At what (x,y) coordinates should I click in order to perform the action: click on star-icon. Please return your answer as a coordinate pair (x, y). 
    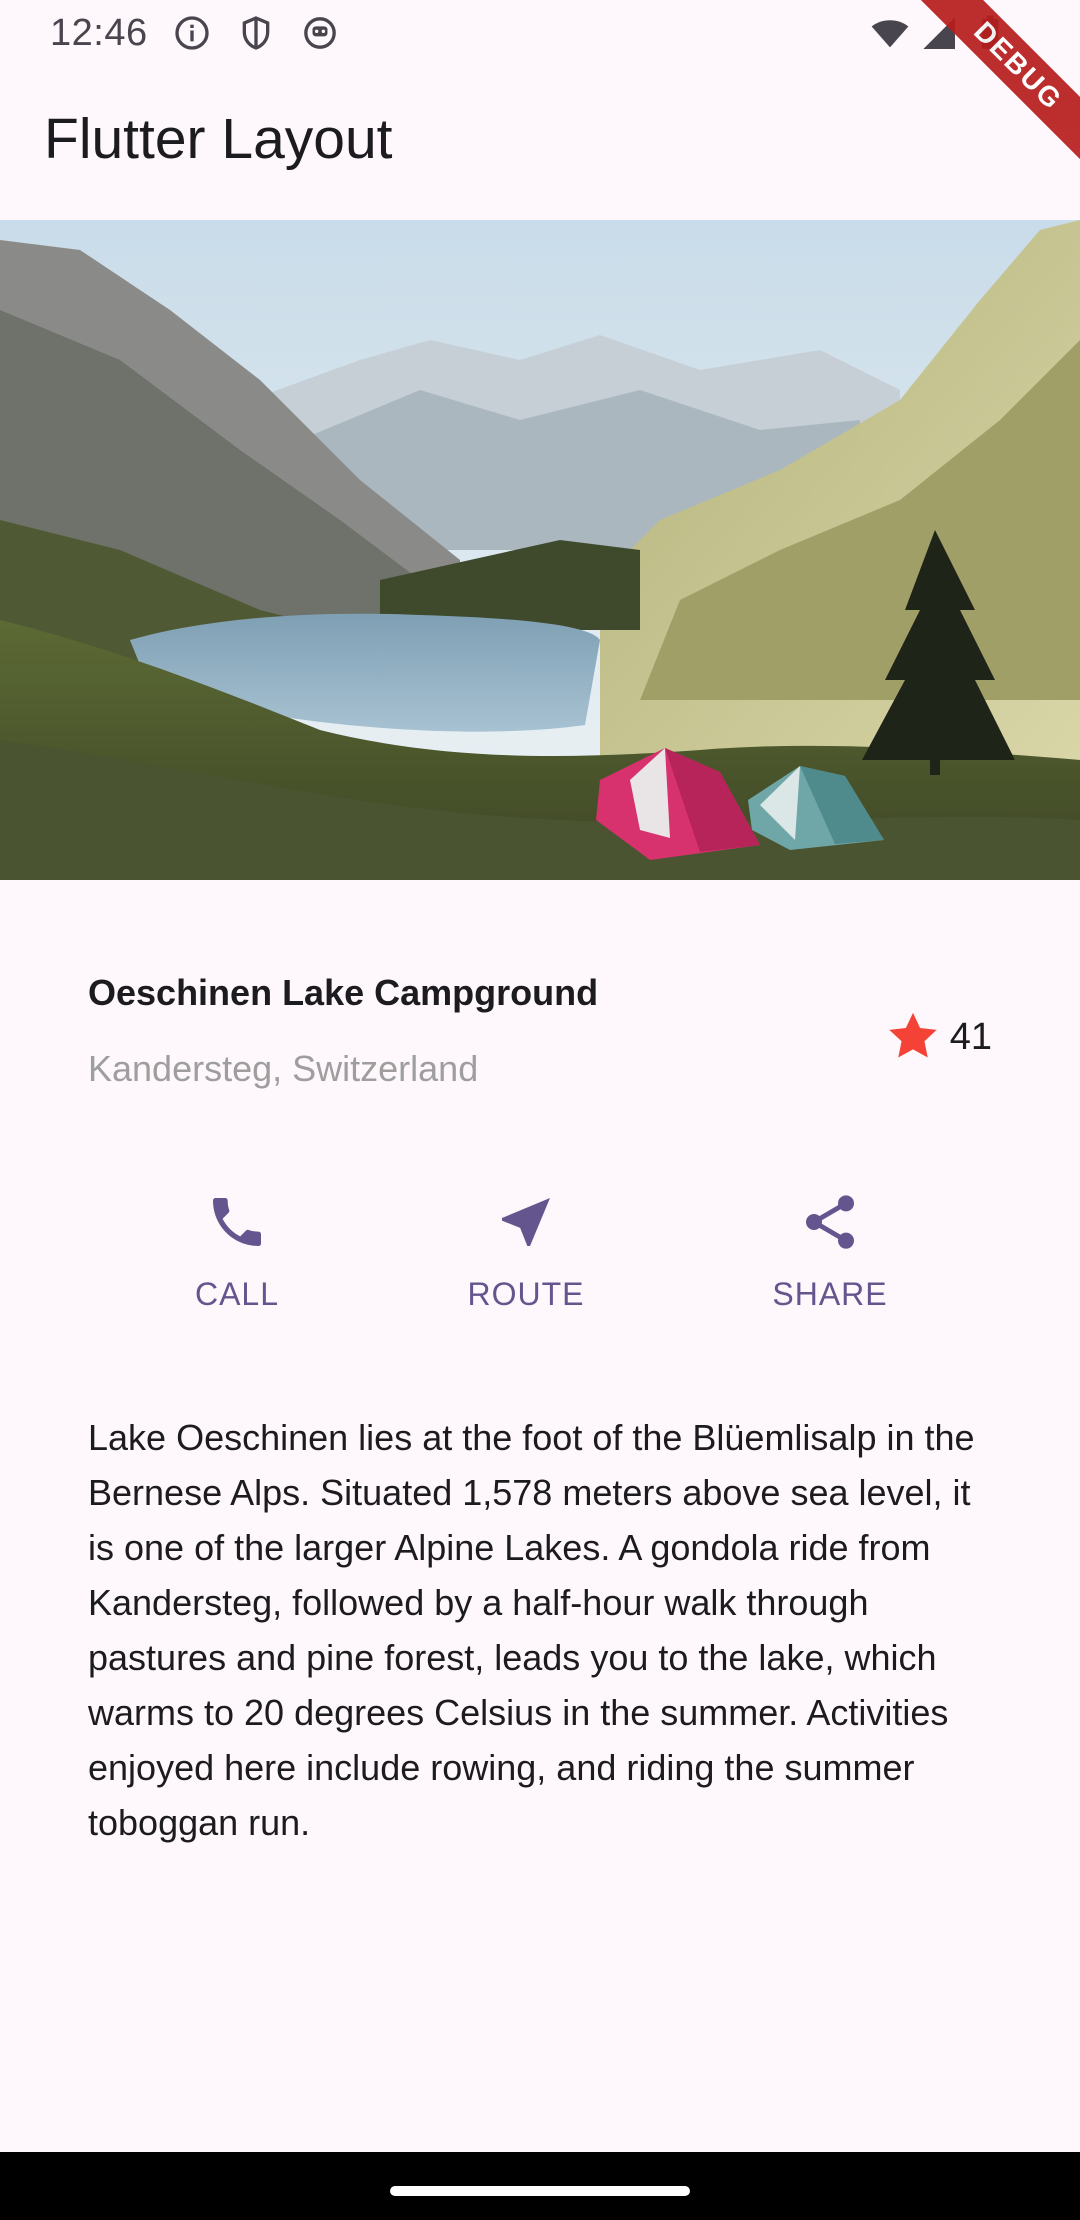
    Looking at the image, I should click on (913, 1035).